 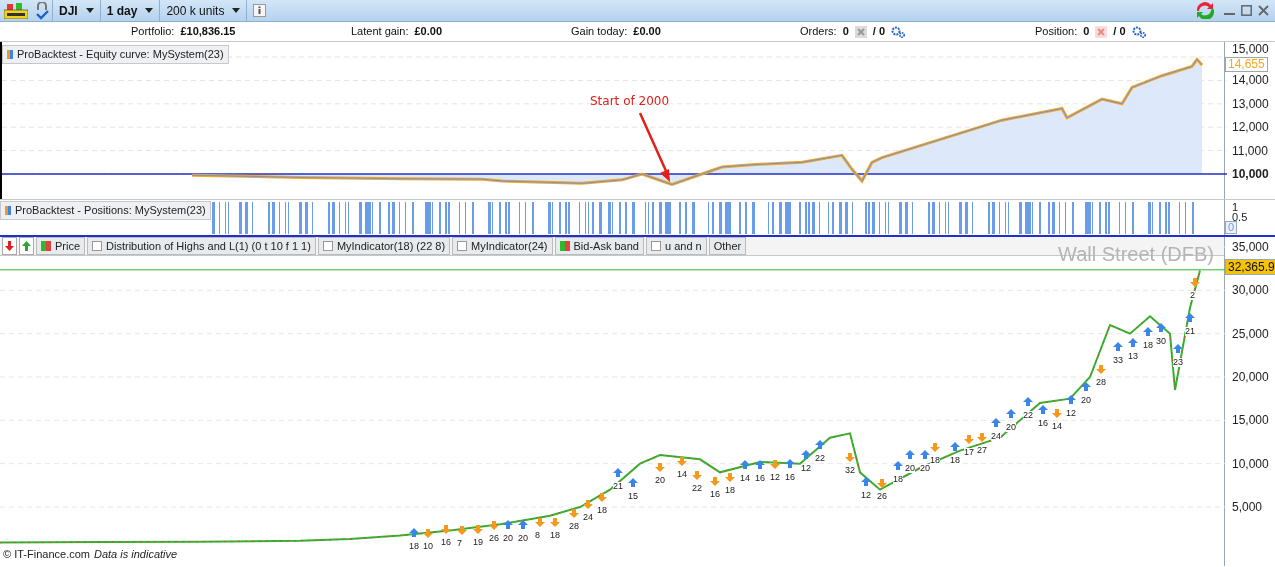 What do you see at coordinates (1250, 150) in the screenshot?
I see `axis-label: 11,000` at bounding box center [1250, 150].